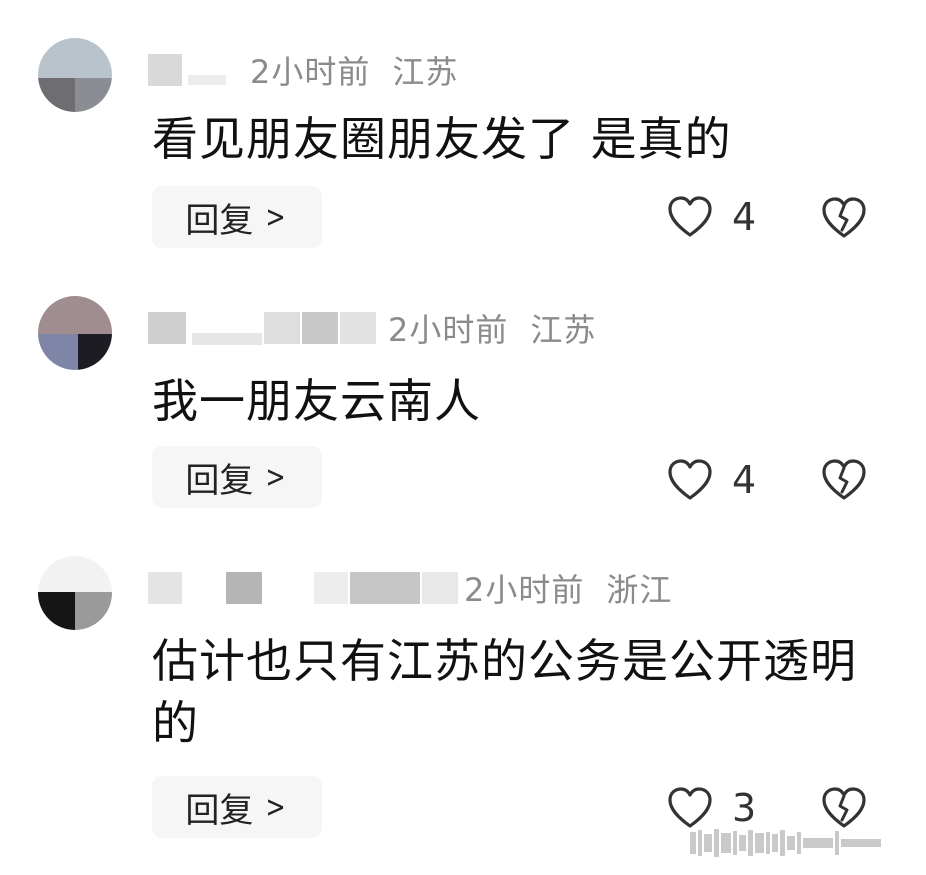  What do you see at coordinates (639, 590) in the screenshot?
I see `comment-location: 浙江` at bounding box center [639, 590].